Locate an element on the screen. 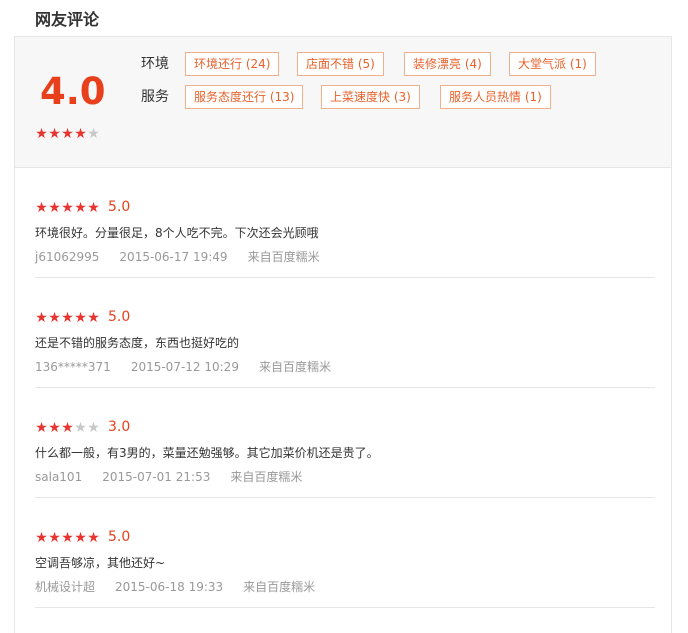 The height and width of the screenshot is (633, 688). review-meta: 136*****371 2015-07-12 10:29 来自百度糯米 is located at coordinates (193, 367).